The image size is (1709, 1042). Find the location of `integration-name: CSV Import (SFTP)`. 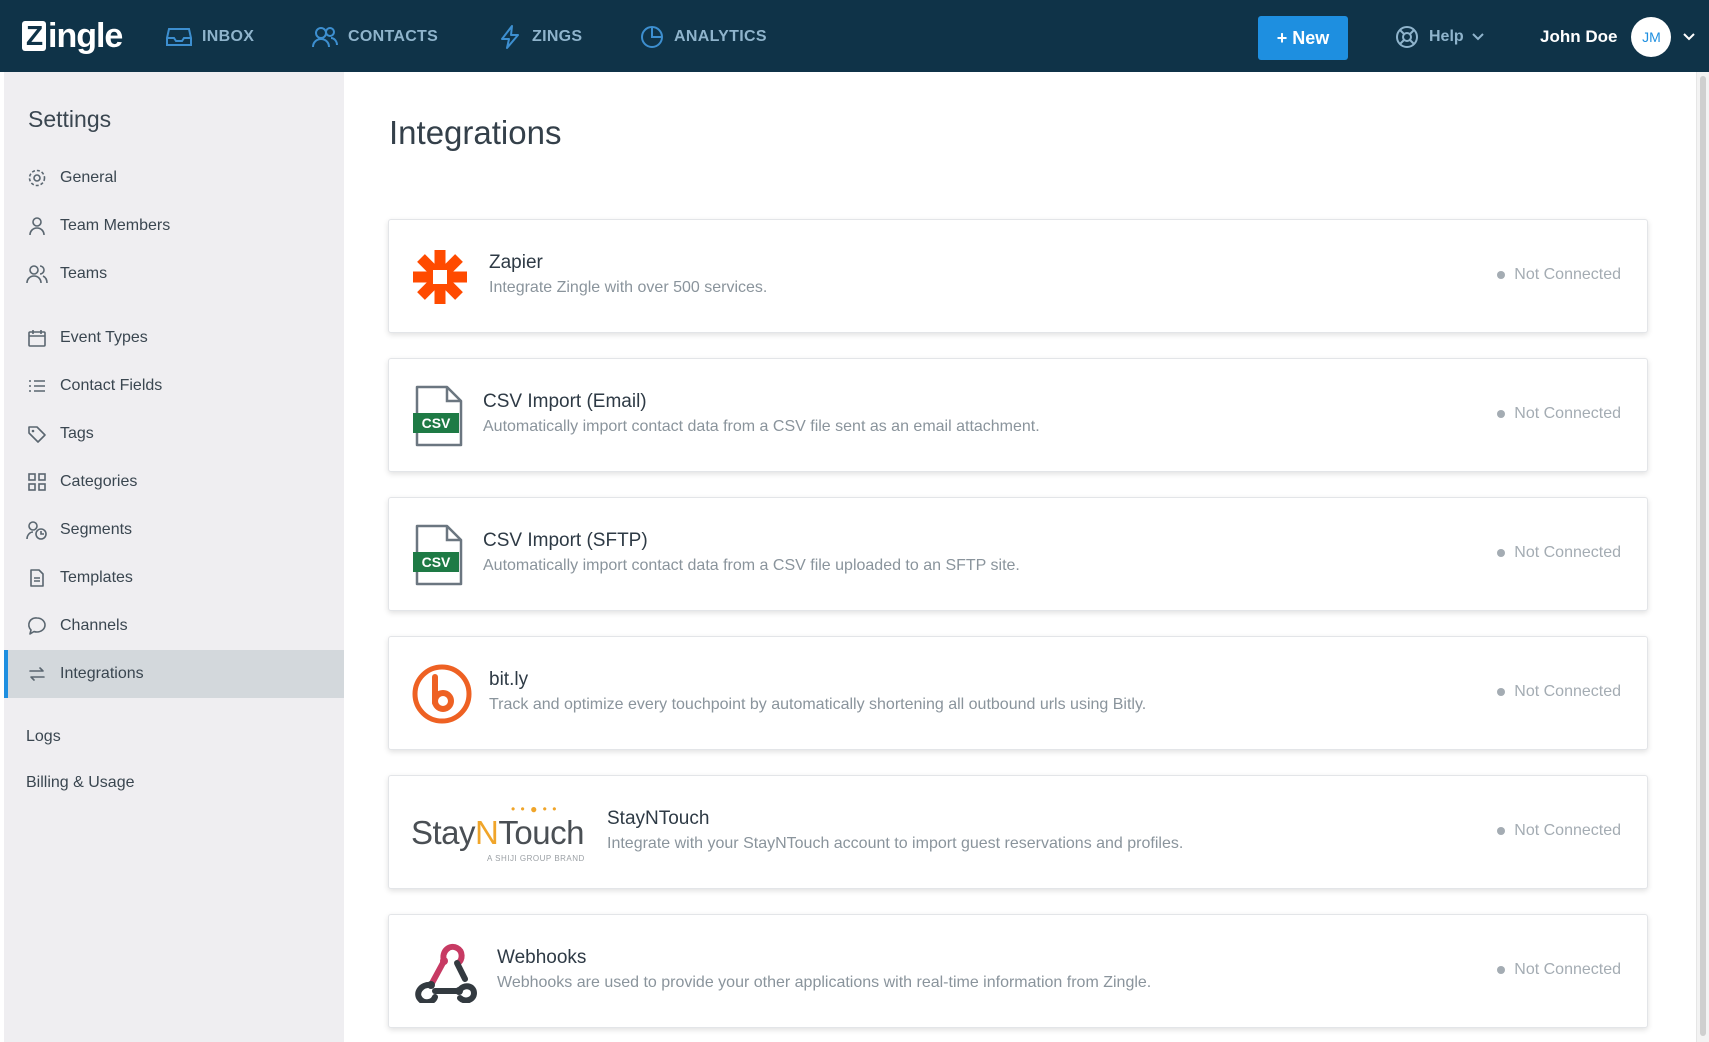

integration-name: CSV Import (SFTP) is located at coordinates (565, 540).